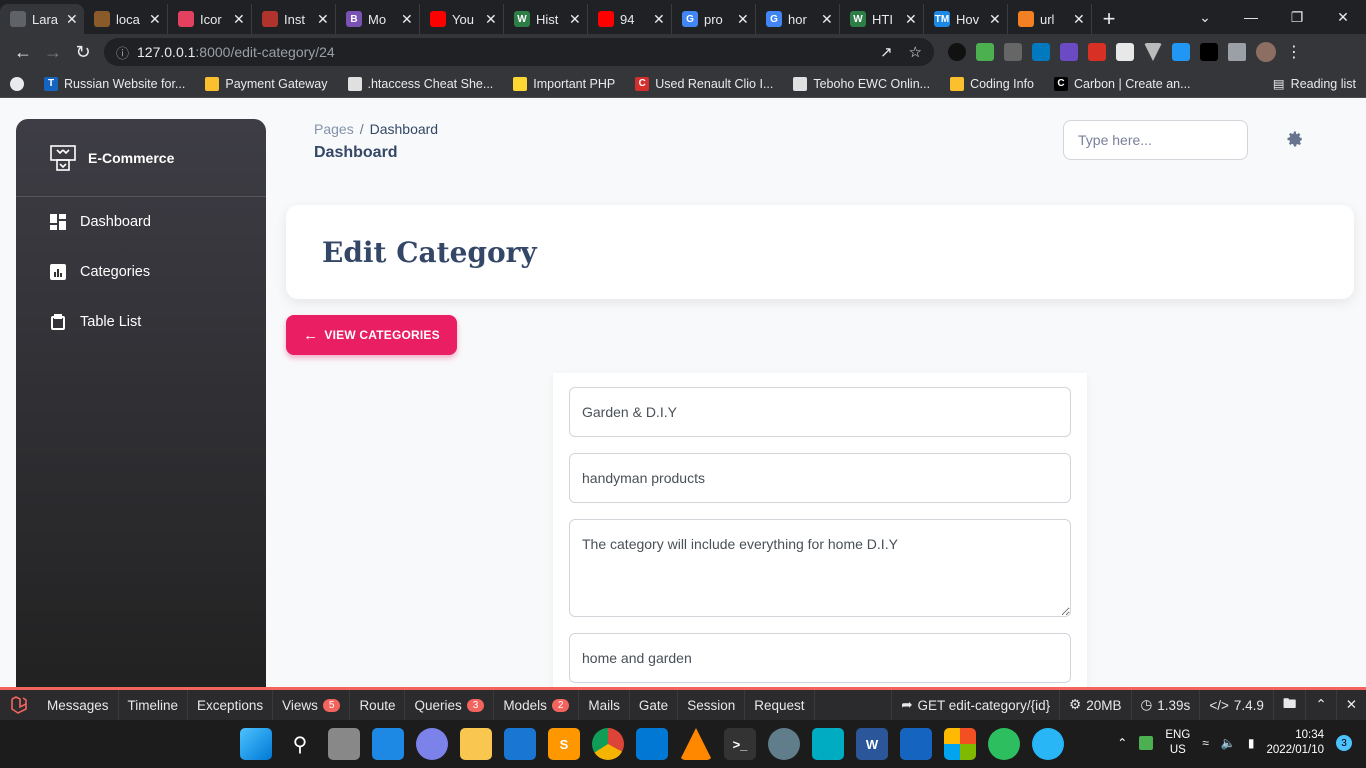 The height and width of the screenshot is (768, 1366). What do you see at coordinates (1344, 743) in the screenshot?
I see `notification-badge: 3` at bounding box center [1344, 743].